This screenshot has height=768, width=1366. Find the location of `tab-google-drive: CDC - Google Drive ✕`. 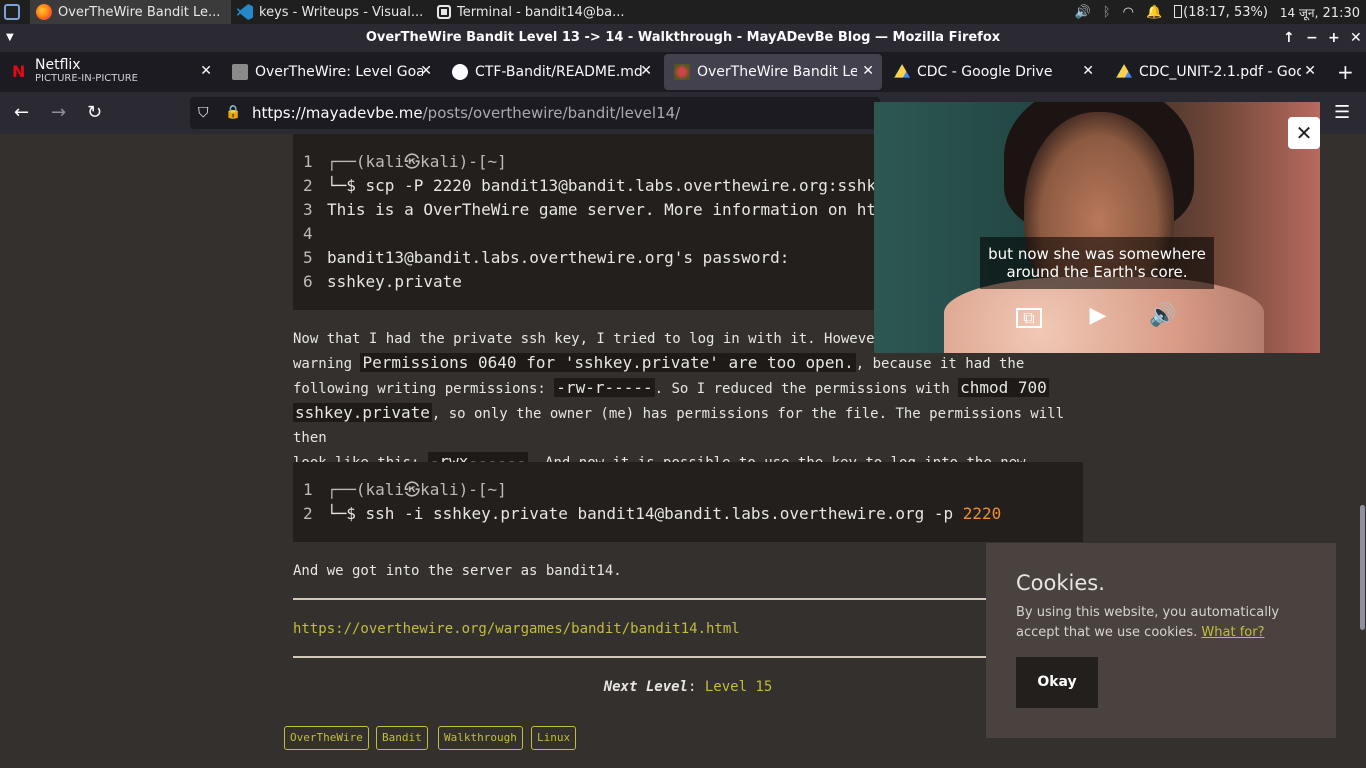

tab-google-drive: CDC - Google Drive ✕ is located at coordinates (993, 72).